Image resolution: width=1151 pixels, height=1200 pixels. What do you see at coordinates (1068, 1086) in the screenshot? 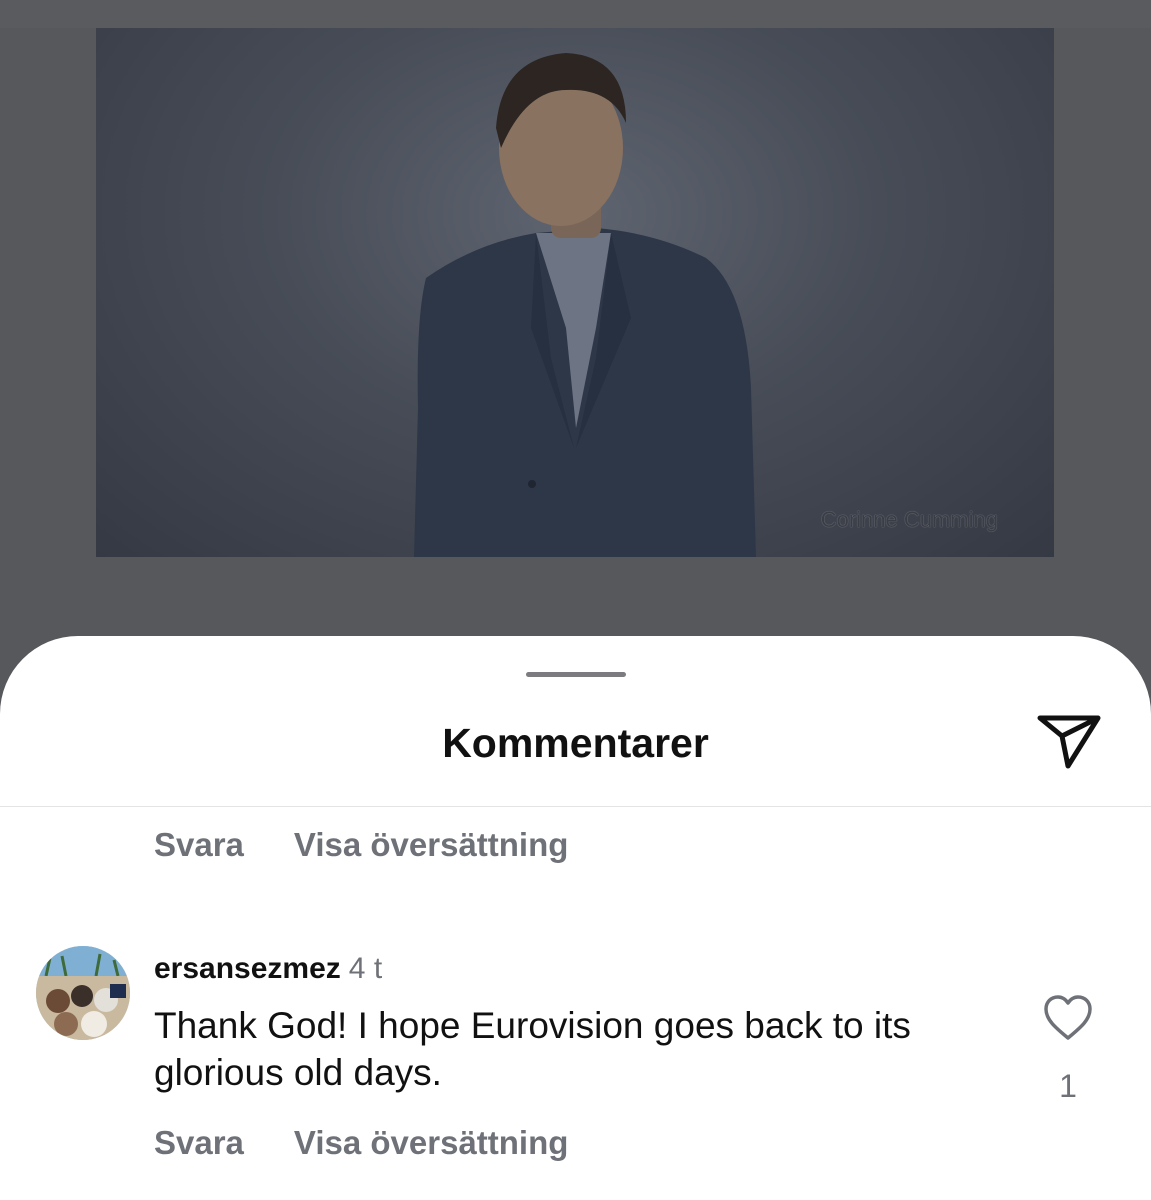
I see `like-count: 1` at bounding box center [1068, 1086].